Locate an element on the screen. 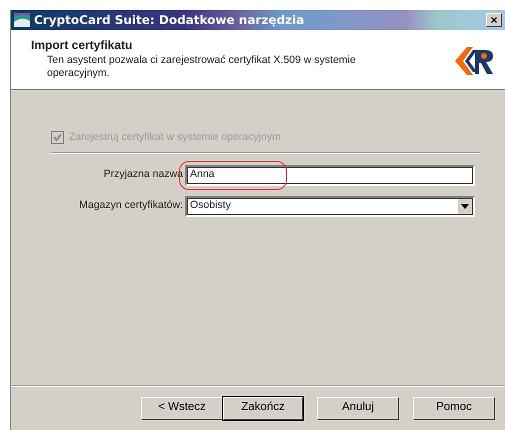  page-description: Ten asystent pozwala ci zarejestrować certyfikat X.509 w systemie operacyjnym. is located at coordinates (201, 67).